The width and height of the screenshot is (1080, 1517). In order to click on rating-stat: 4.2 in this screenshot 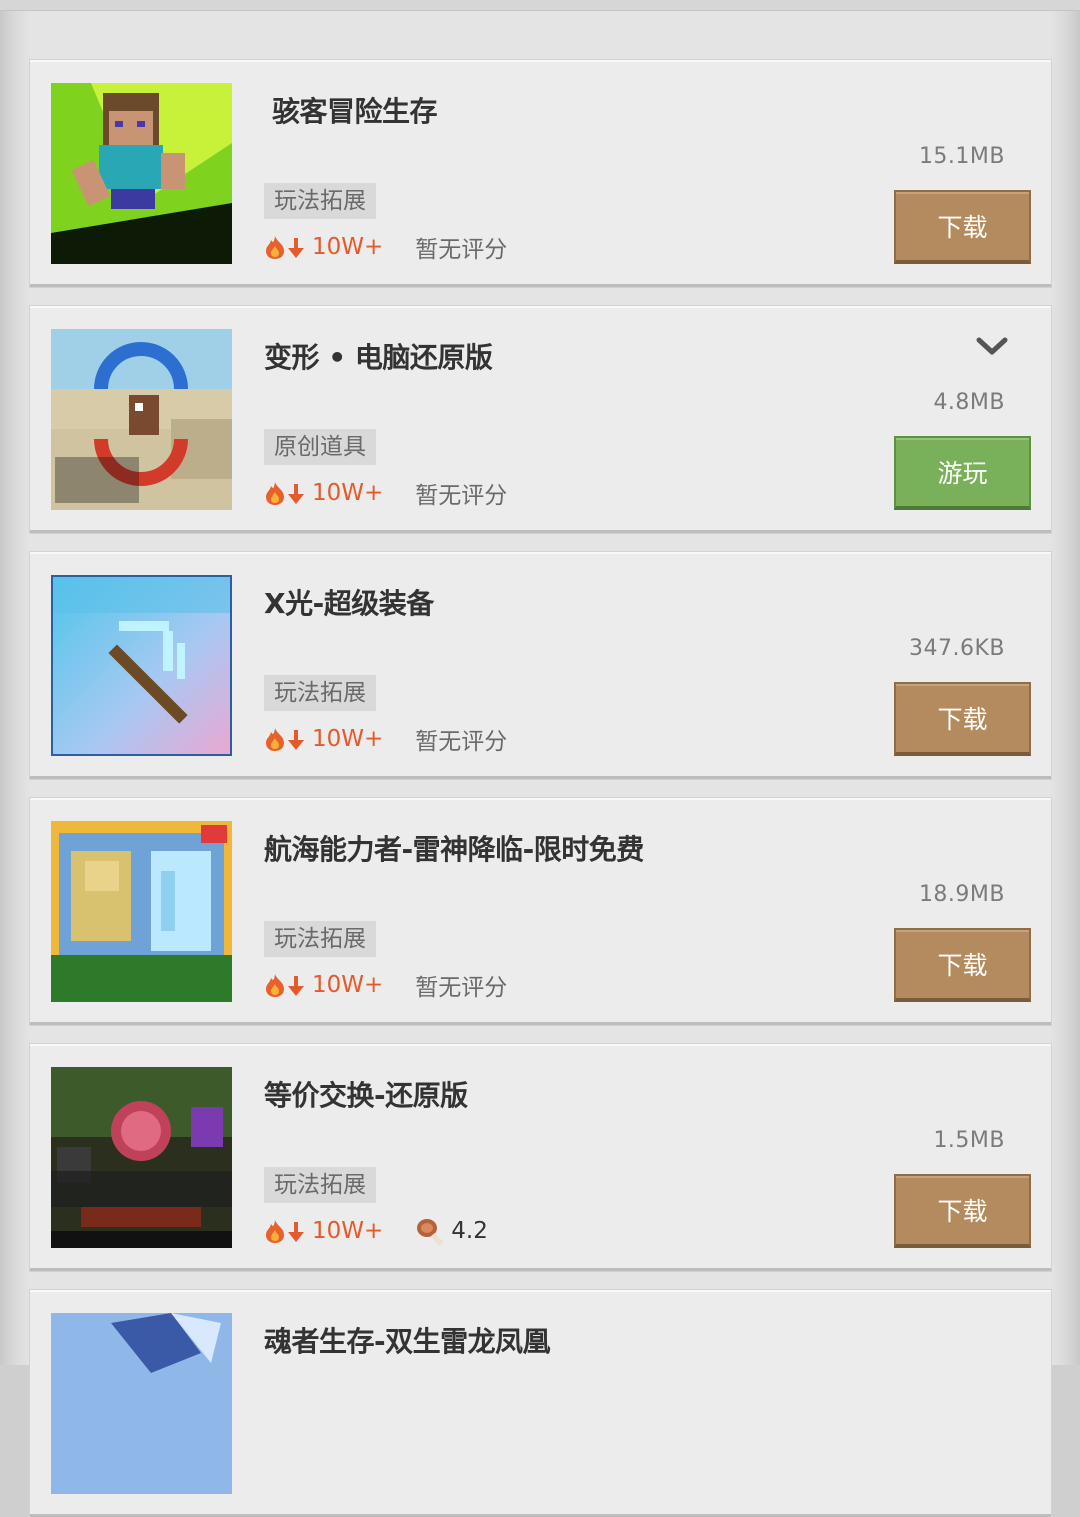, I will do `click(451, 1231)`.